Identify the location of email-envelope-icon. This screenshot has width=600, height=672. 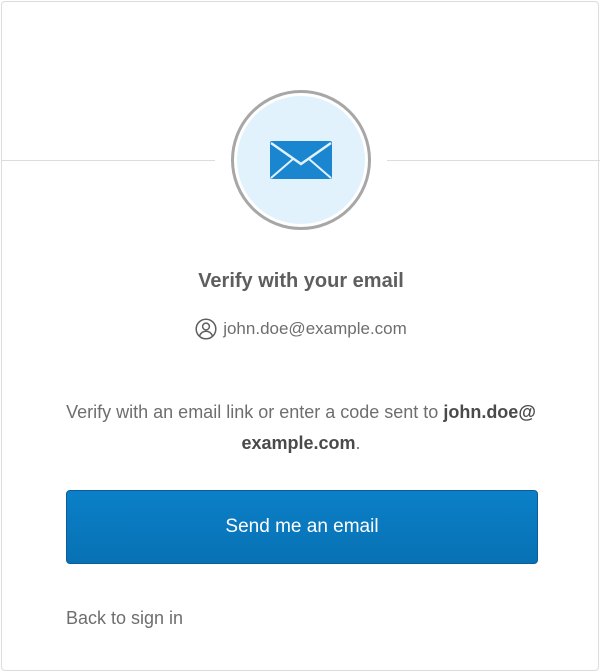
(301, 160).